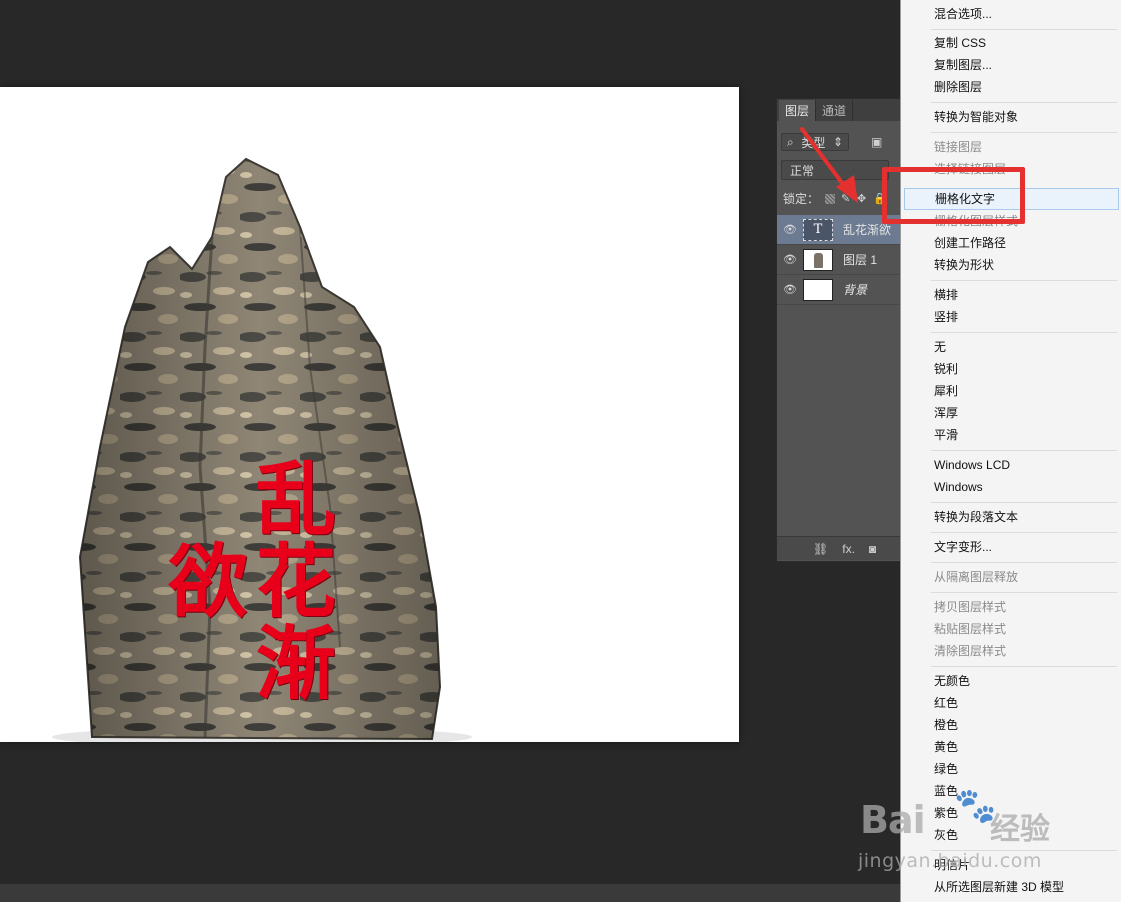 The width and height of the screenshot is (1121, 902). I want to click on layer-name: 背景, so click(855, 290).